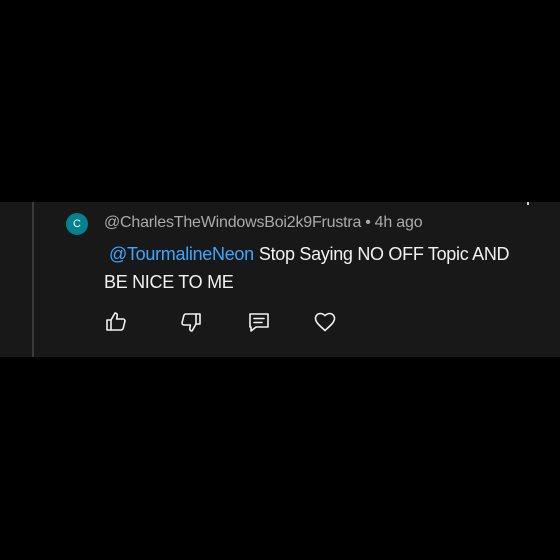 Image resolution: width=560 pixels, height=560 pixels. I want to click on reply-button, so click(259, 322).